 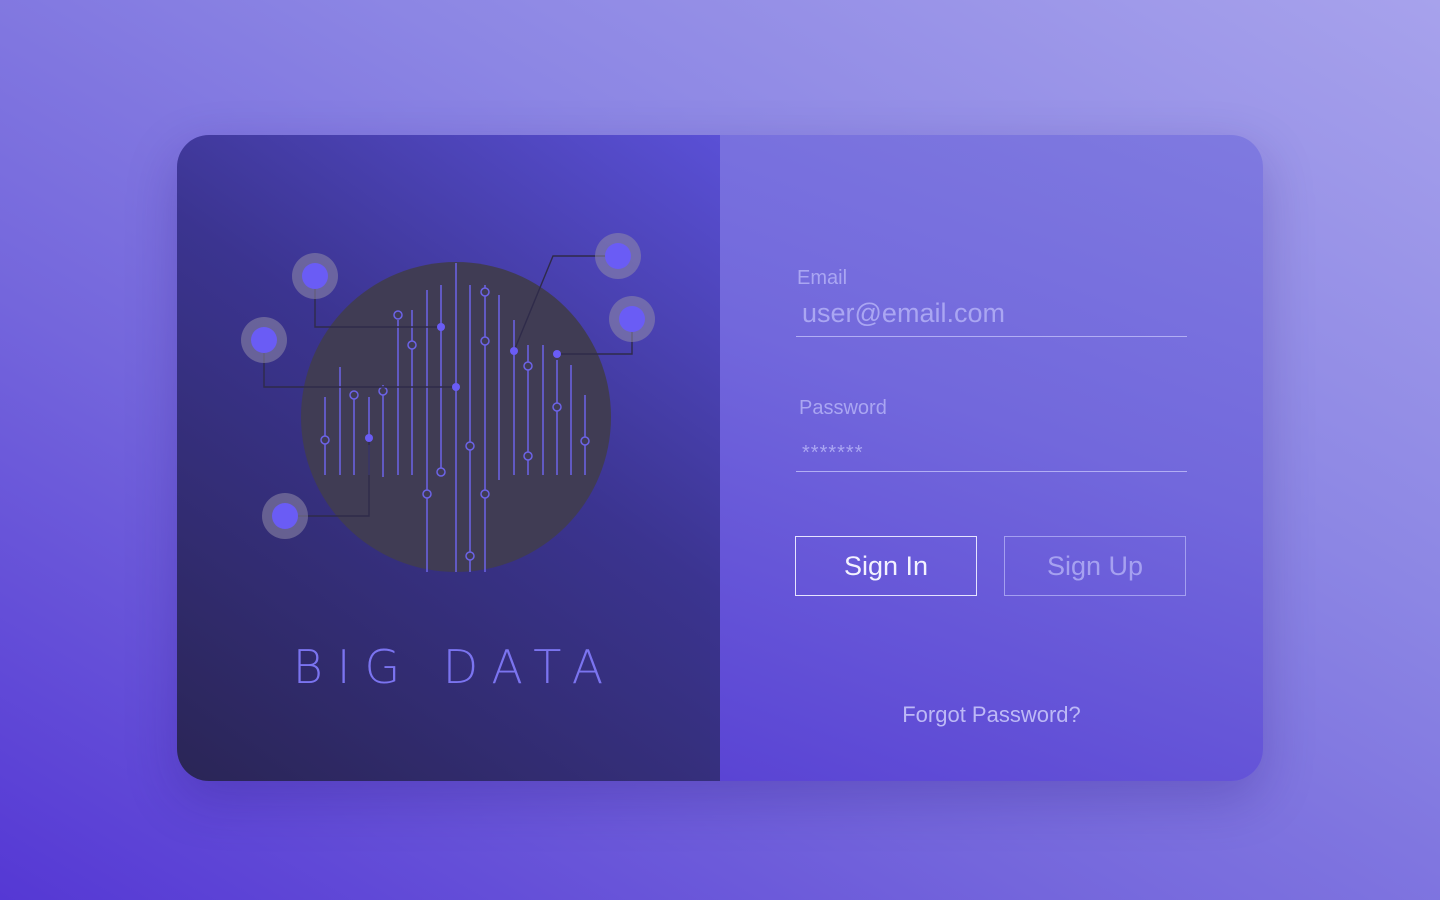 I want to click on email-input, so click(x=991, y=313).